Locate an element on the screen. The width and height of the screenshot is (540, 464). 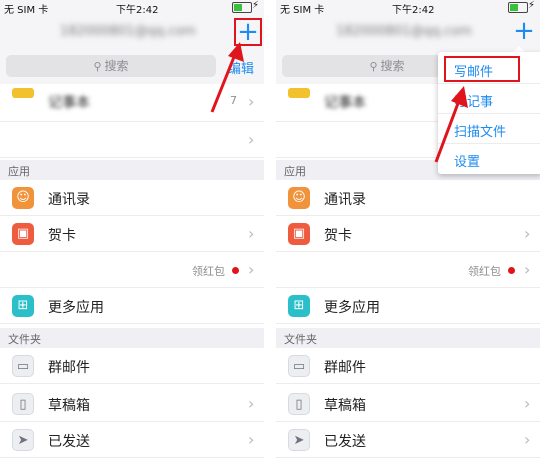
menu-item-new-note: 写记事 is located at coordinates (489, 99).